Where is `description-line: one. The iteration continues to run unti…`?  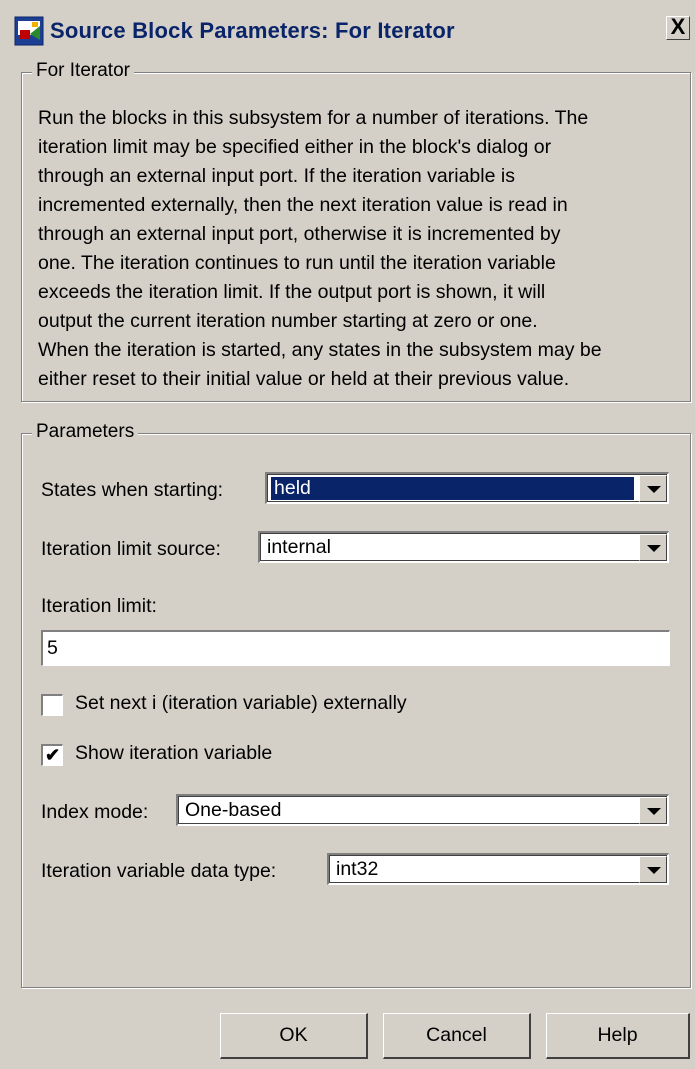 description-line: one. The iteration continues to run unti… is located at coordinates (297, 263).